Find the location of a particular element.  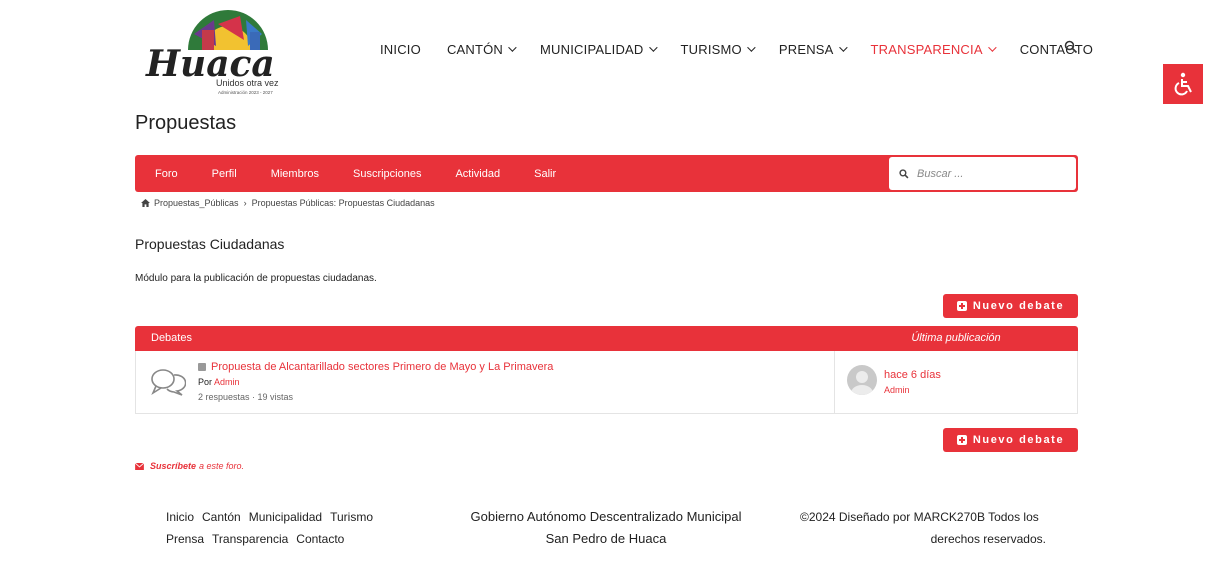

topic-bubbles-icon is located at coordinates (168, 382).